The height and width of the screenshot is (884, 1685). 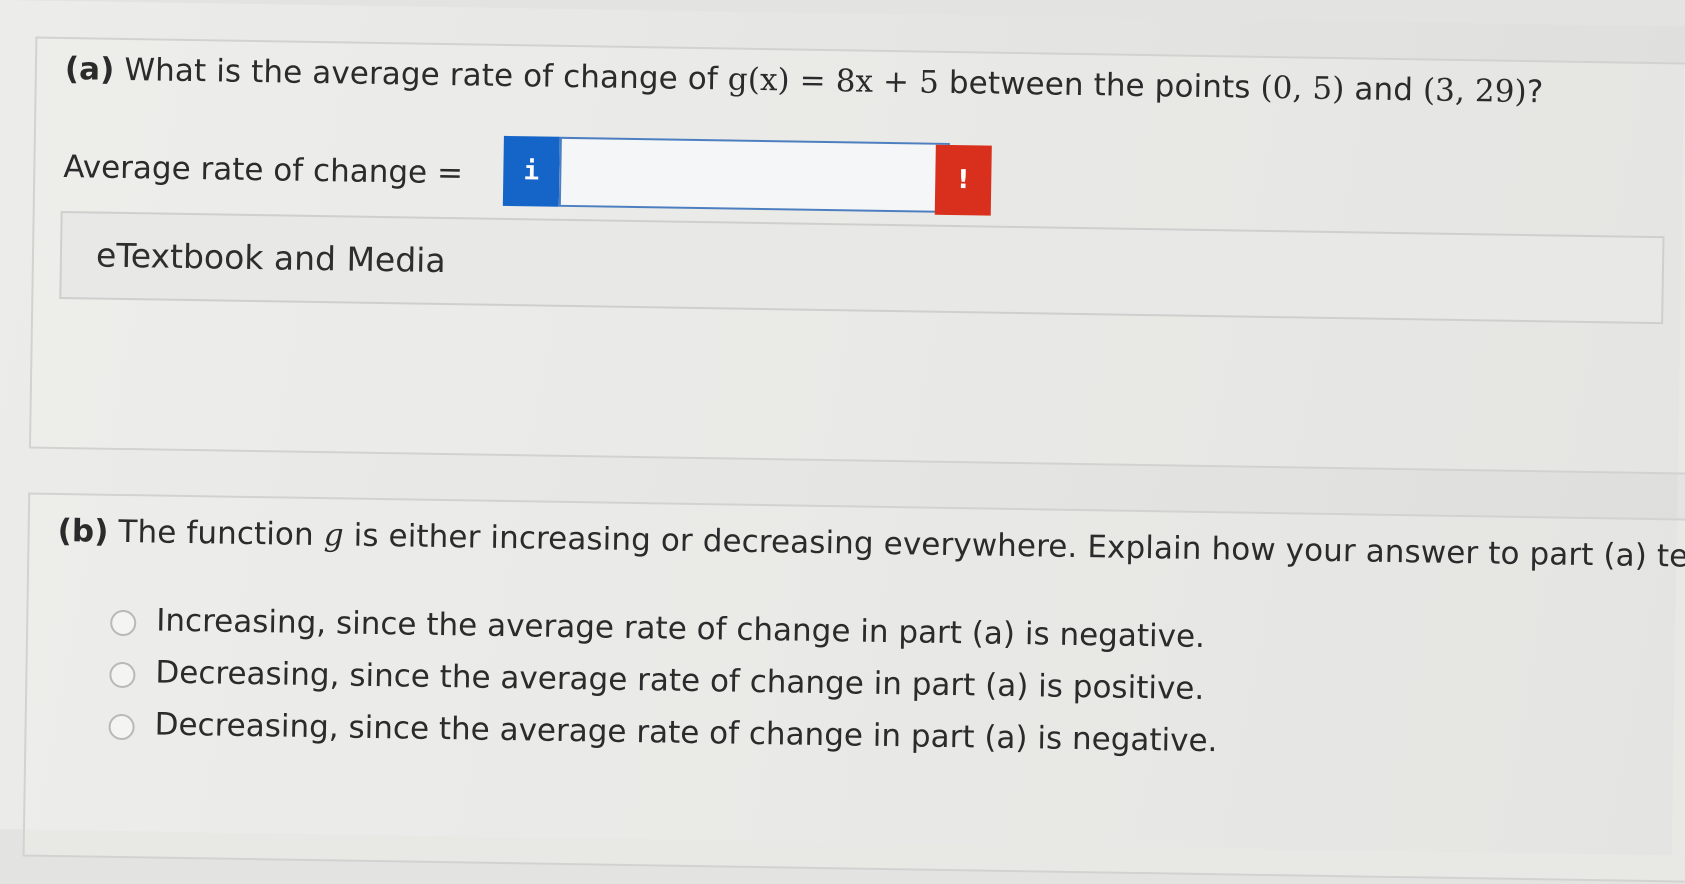 I want to click on exclamation-icon: !, so click(x=963, y=180).